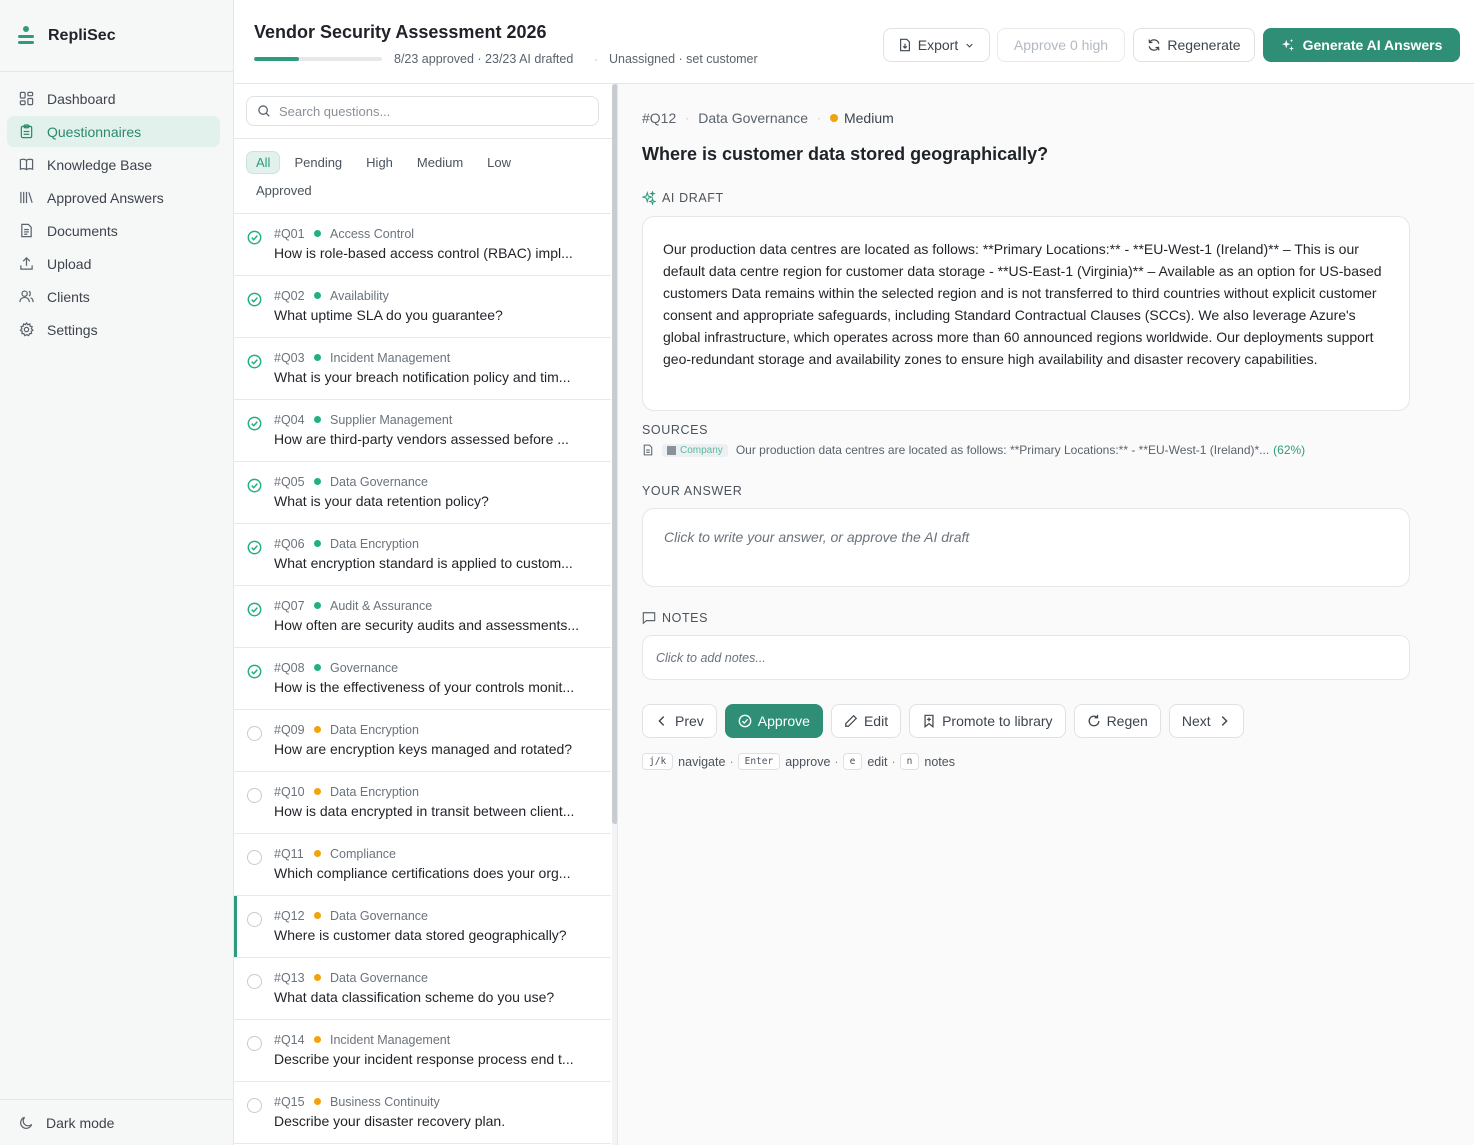 Image resolution: width=1474 pixels, height=1145 pixels. What do you see at coordinates (390, 358) in the screenshot?
I see `question-category: Incident Management` at bounding box center [390, 358].